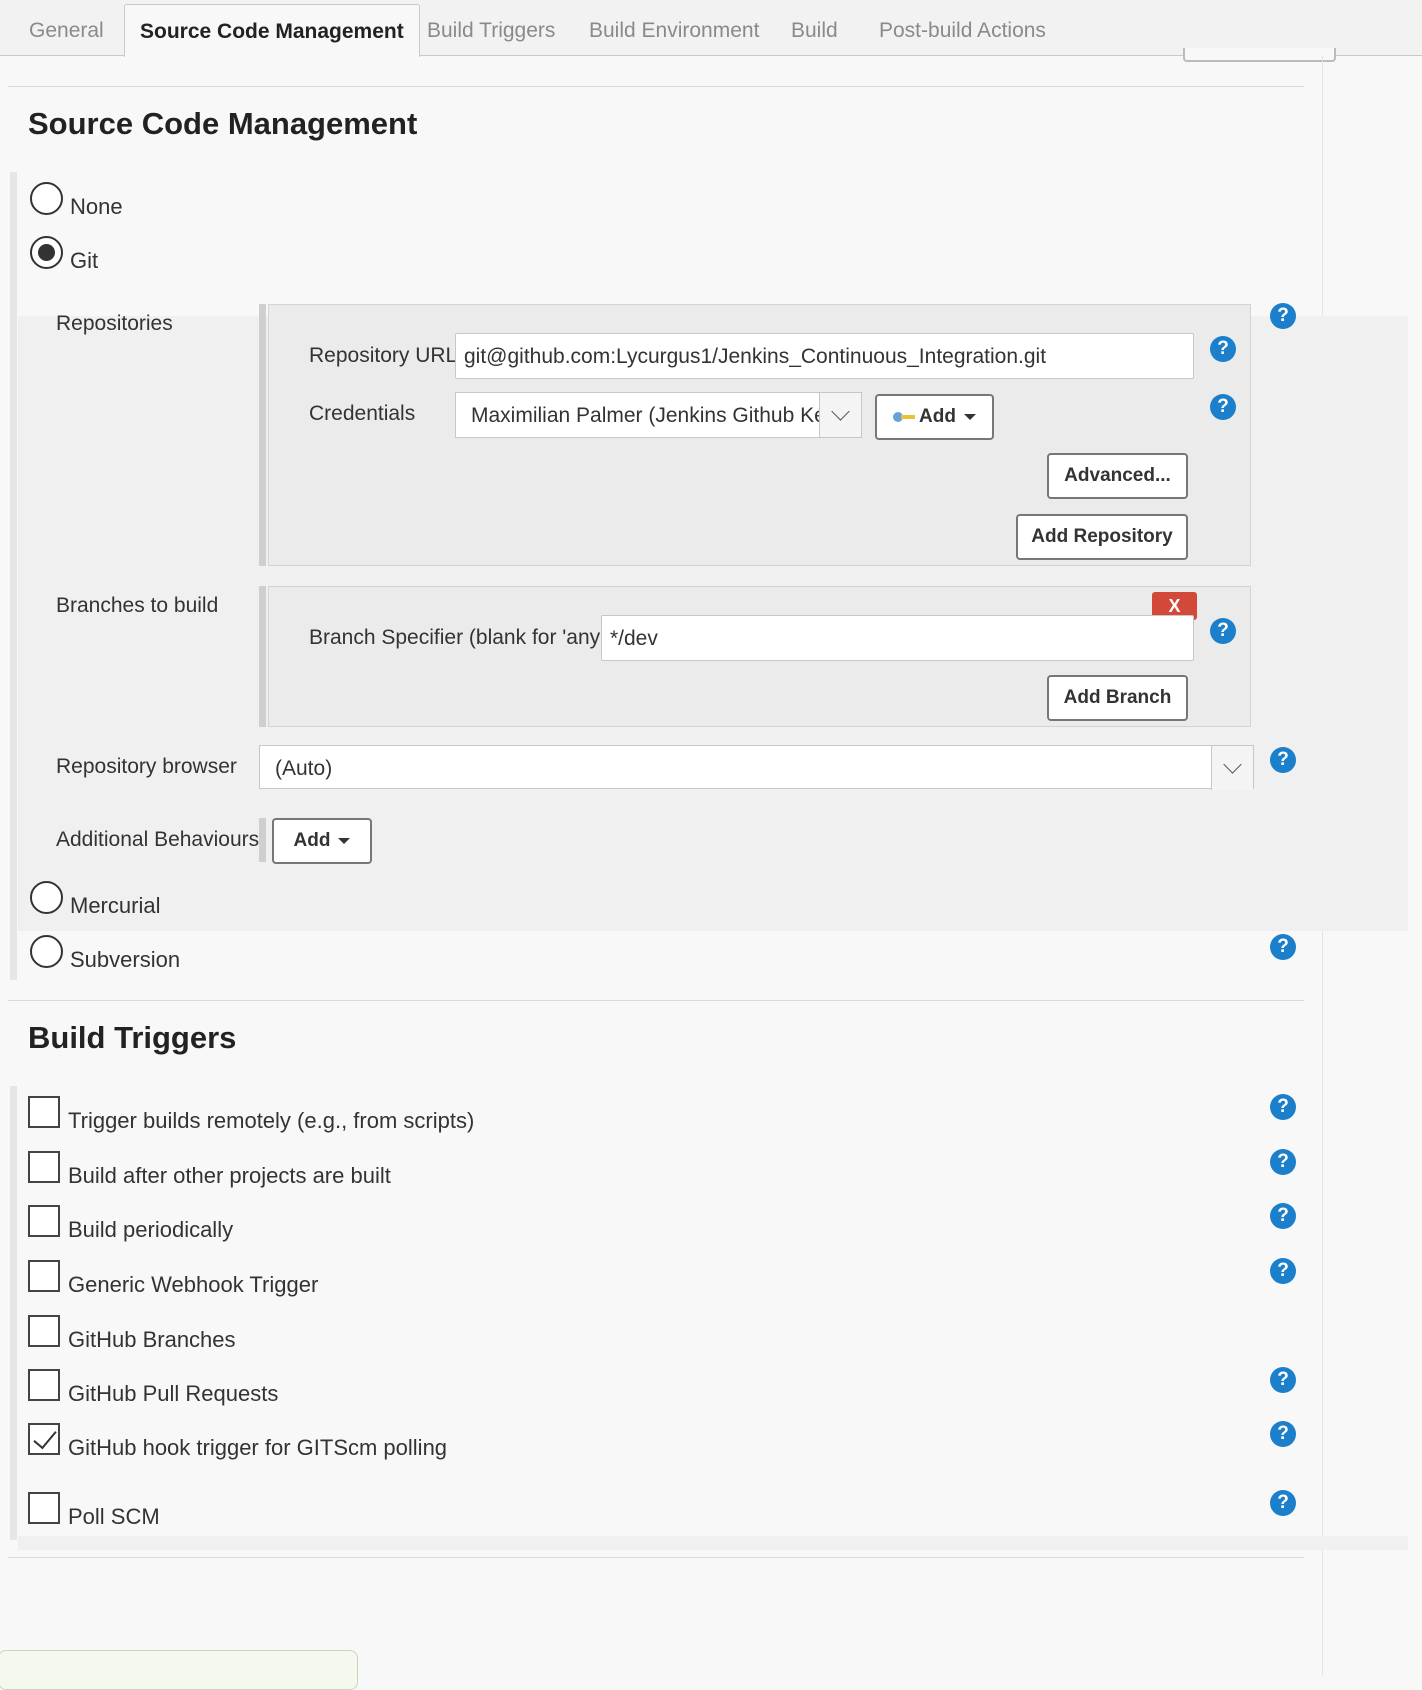  What do you see at coordinates (1283, 1107) in the screenshot?
I see `trigger-remotely-help-icon: ?` at bounding box center [1283, 1107].